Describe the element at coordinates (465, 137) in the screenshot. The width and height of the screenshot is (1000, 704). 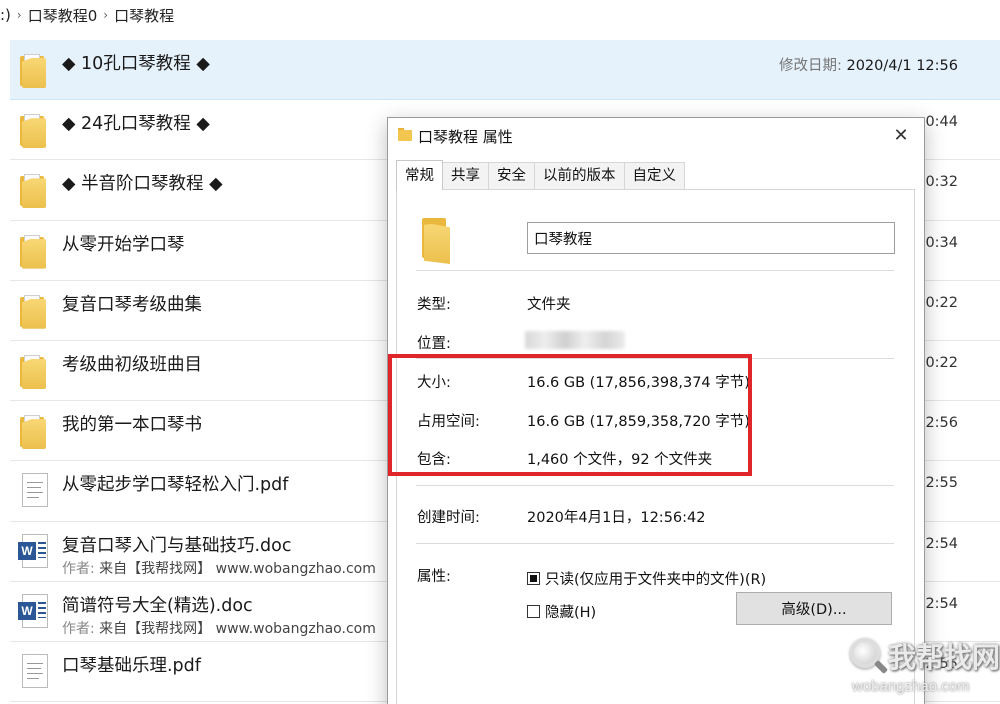
I see `dialog-title: 口琴教程 属性` at that location.